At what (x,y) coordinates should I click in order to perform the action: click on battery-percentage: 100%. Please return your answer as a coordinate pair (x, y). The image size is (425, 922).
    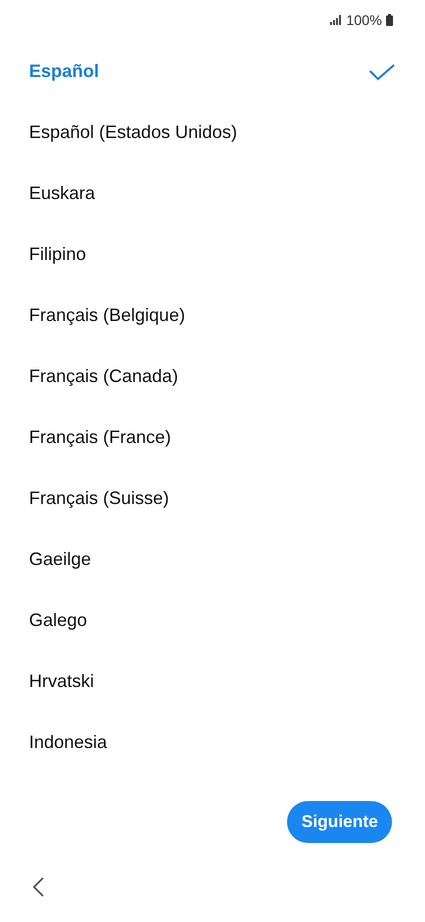
    Looking at the image, I should click on (364, 20).